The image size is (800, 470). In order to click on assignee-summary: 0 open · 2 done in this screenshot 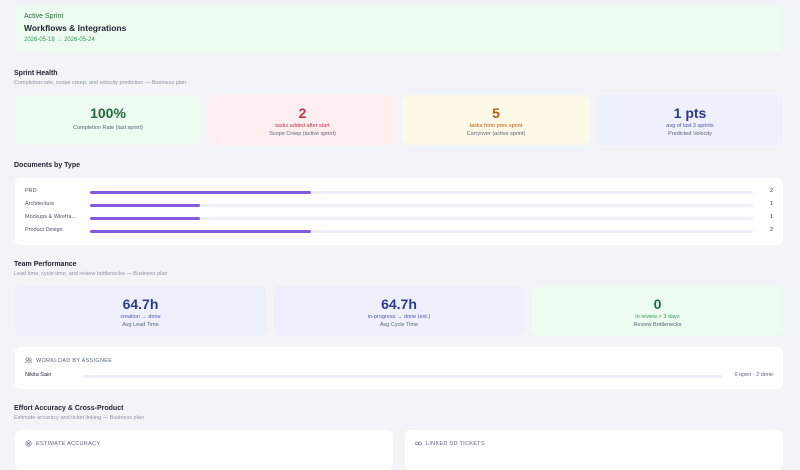, I will do `click(753, 375)`.